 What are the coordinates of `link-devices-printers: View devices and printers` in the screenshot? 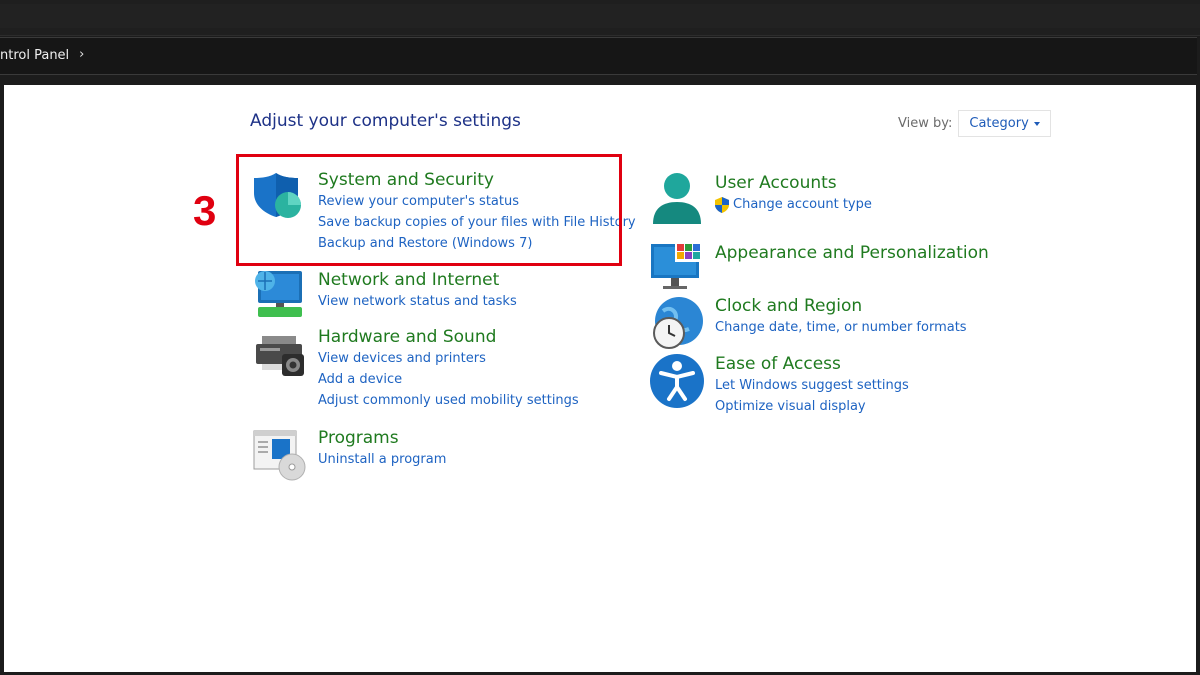 It's located at (448, 358).